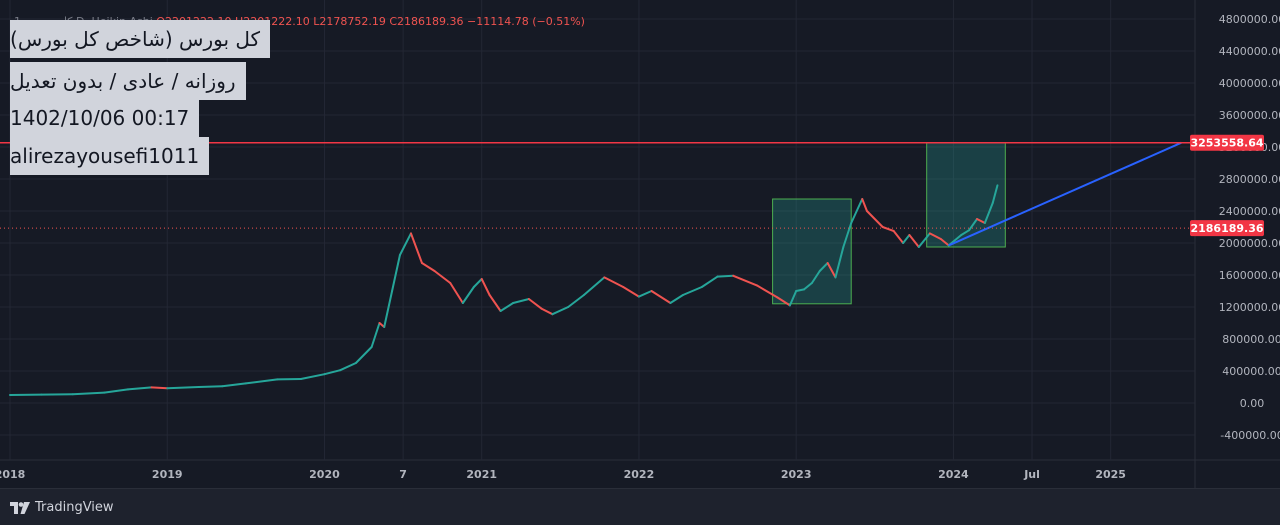 This screenshot has height=525, width=1280. I want to click on x-tick-label: 2019, so click(167, 474).